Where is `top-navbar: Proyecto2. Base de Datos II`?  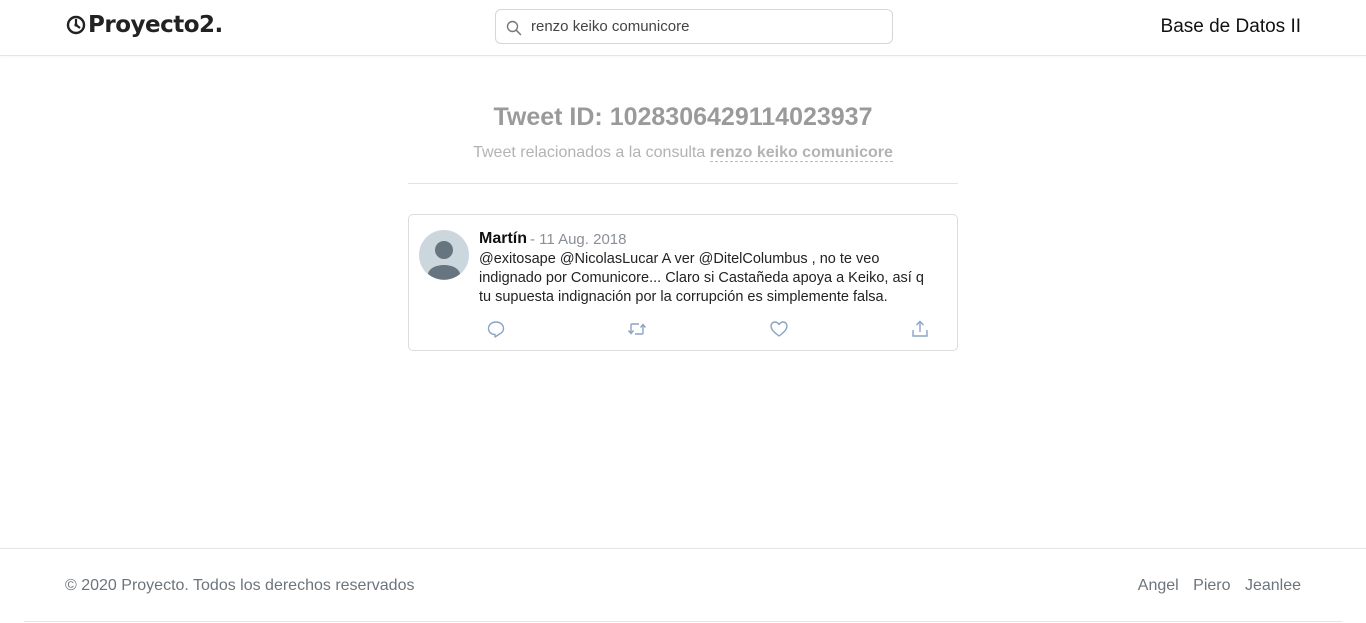 top-navbar: Proyecto2. Base de Datos II is located at coordinates (683, 28).